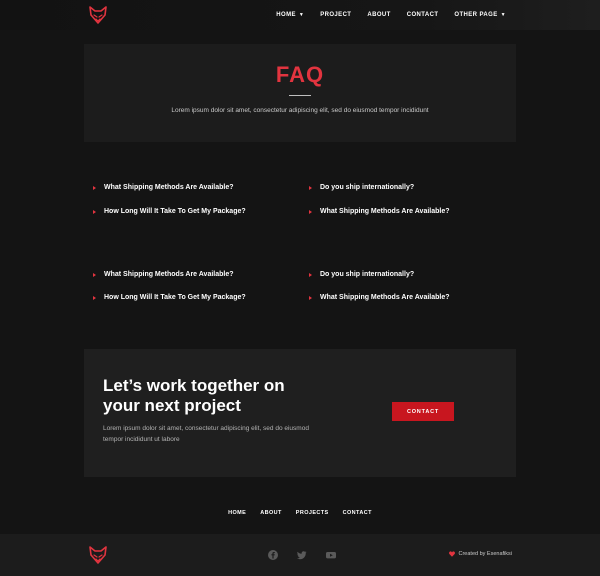 The width and height of the screenshot is (600, 576). What do you see at coordinates (476, 15) in the screenshot?
I see `nav-other-page-label: OTHER PAGE` at bounding box center [476, 15].